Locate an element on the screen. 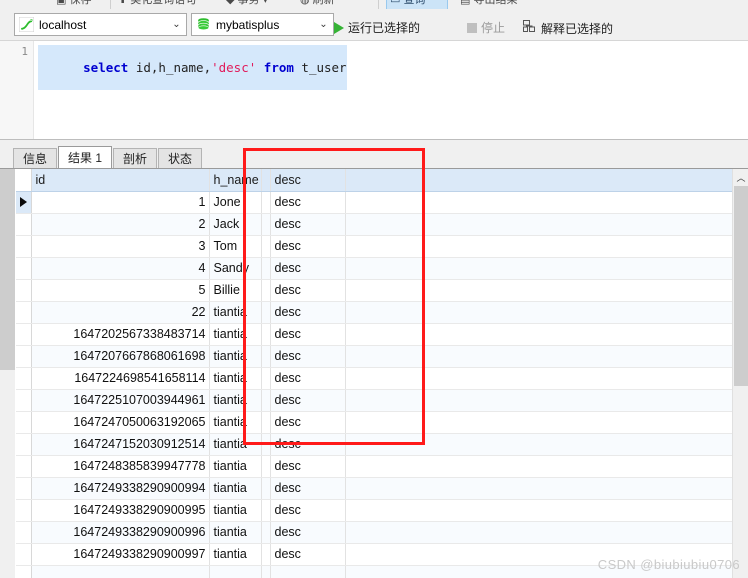 This screenshot has width=748, height=578. cell-h-name: Tom is located at coordinates (235, 246).